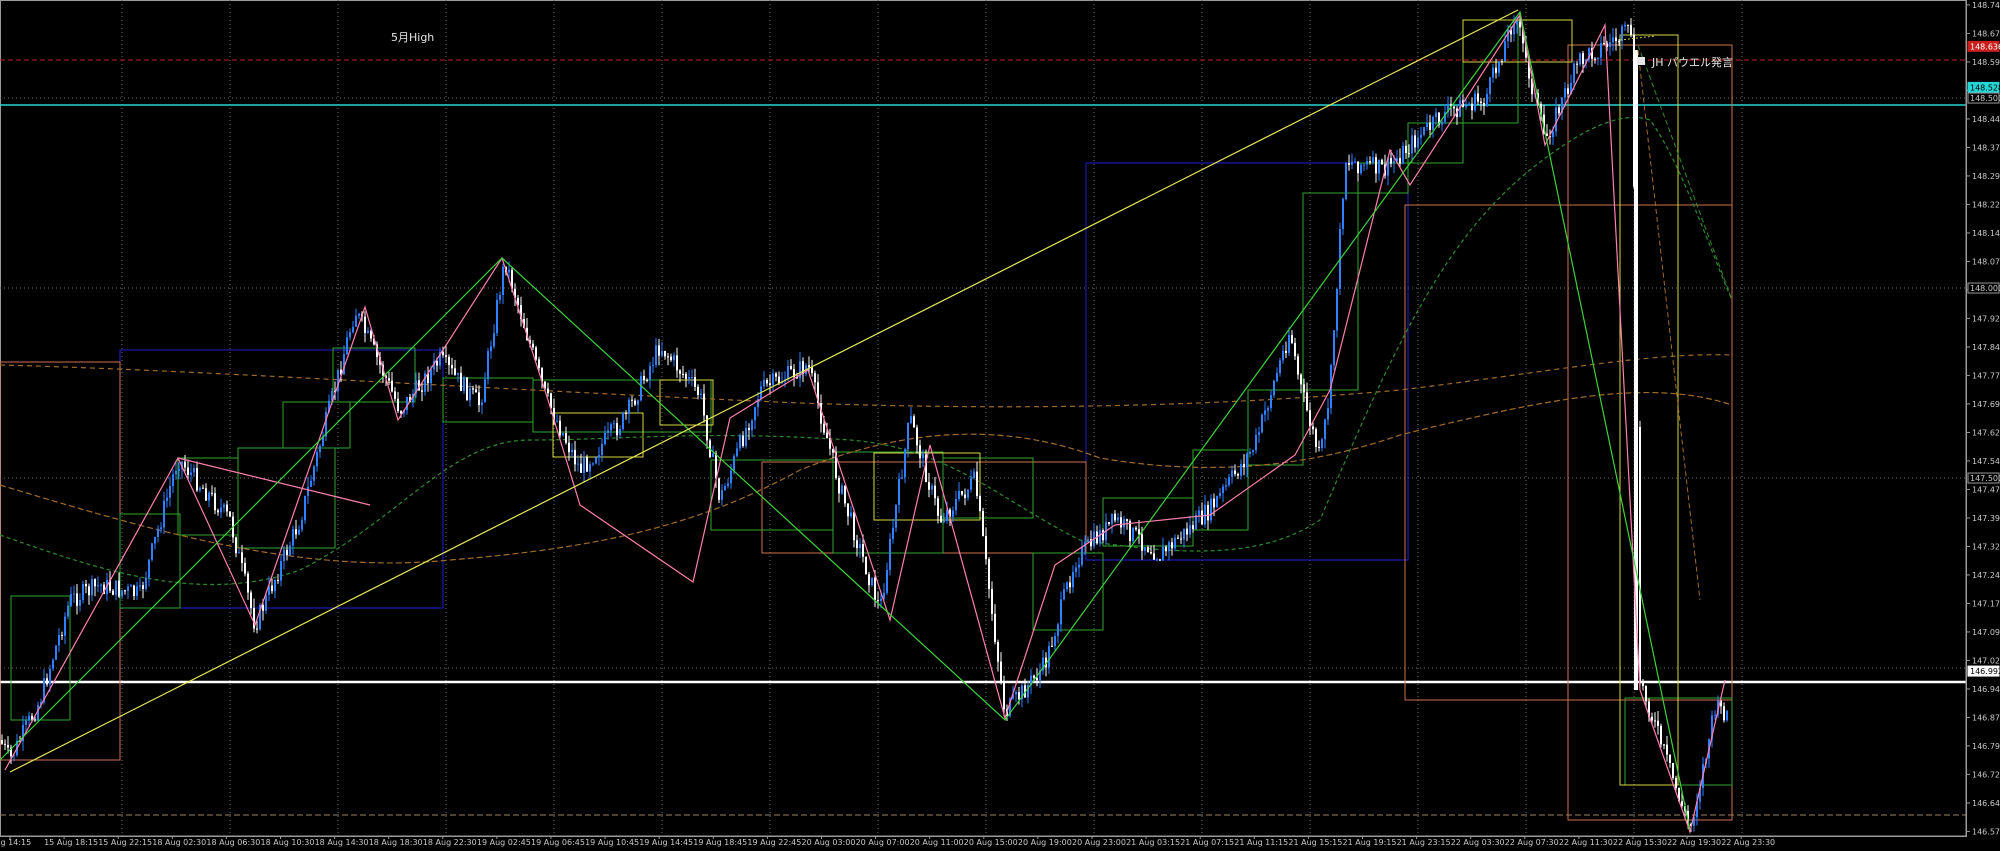  I want to click on price-label: 147.470, so click(1986, 489).